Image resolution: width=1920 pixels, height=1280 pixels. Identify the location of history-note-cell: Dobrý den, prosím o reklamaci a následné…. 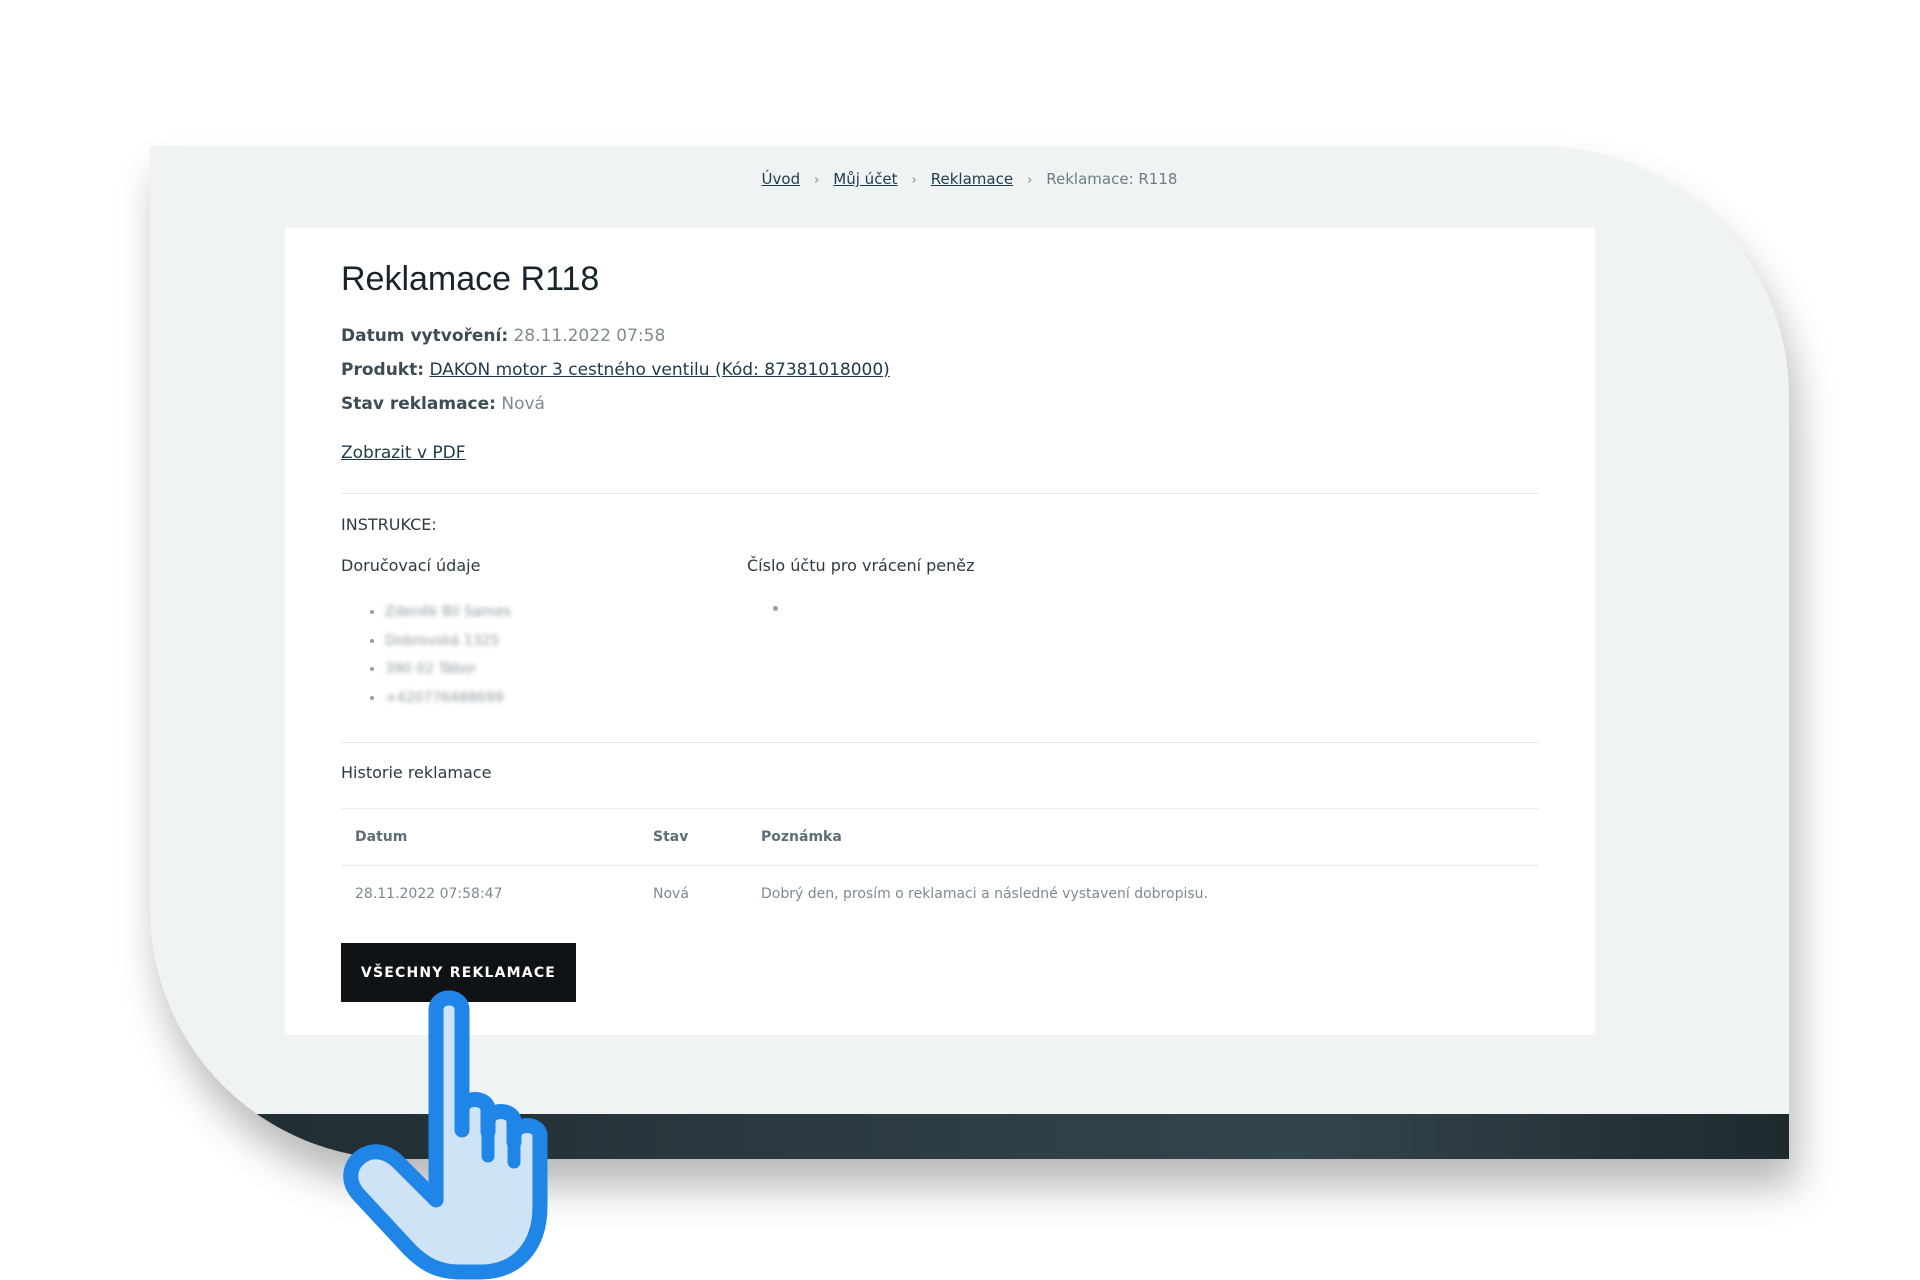
(984, 894).